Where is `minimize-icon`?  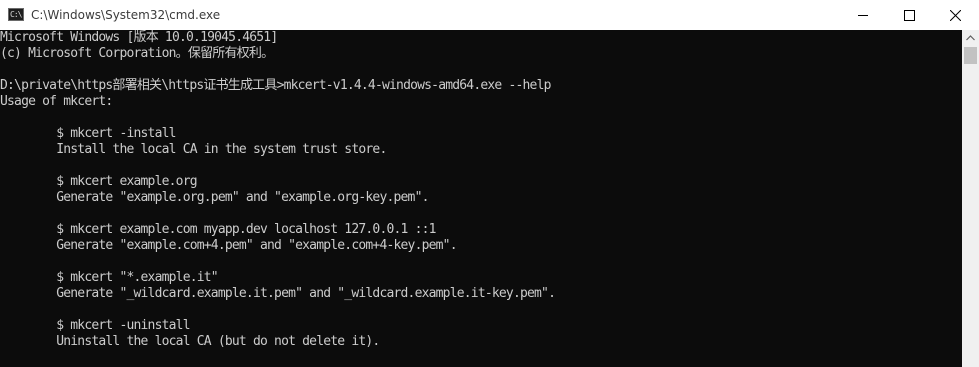
minimize-icon is located at coordinates (863, 15).